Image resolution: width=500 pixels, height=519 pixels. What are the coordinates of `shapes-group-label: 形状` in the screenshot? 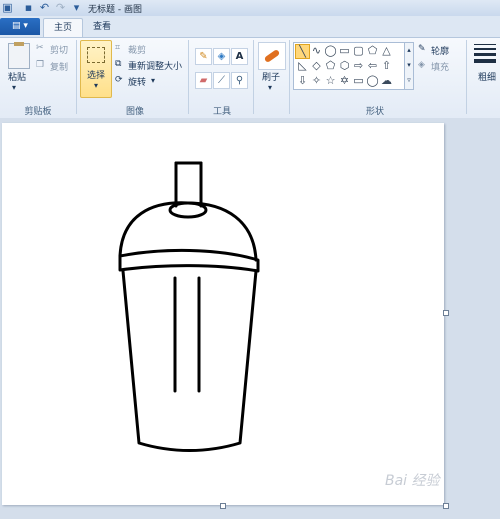 It's located at (374, 112).